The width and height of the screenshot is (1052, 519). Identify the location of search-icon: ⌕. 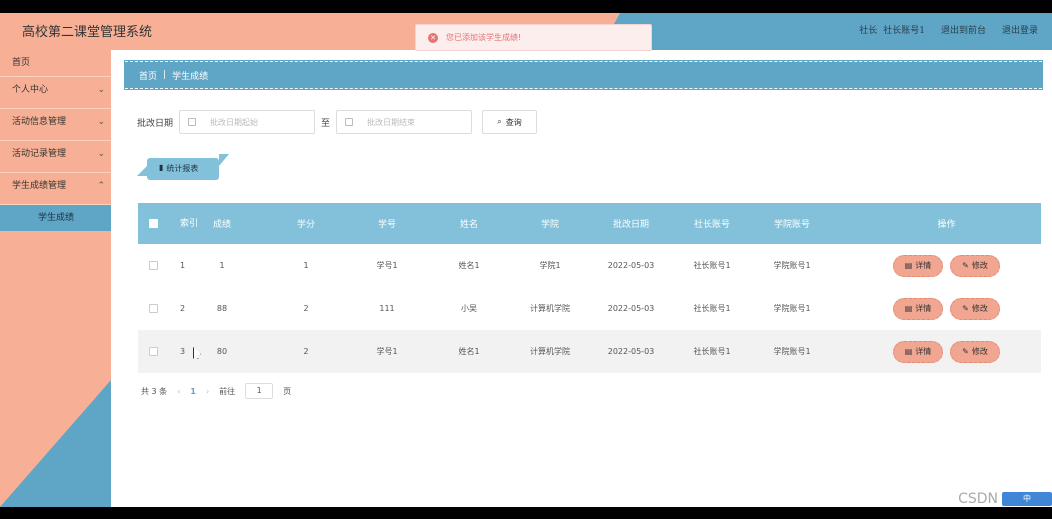
(499, 121).